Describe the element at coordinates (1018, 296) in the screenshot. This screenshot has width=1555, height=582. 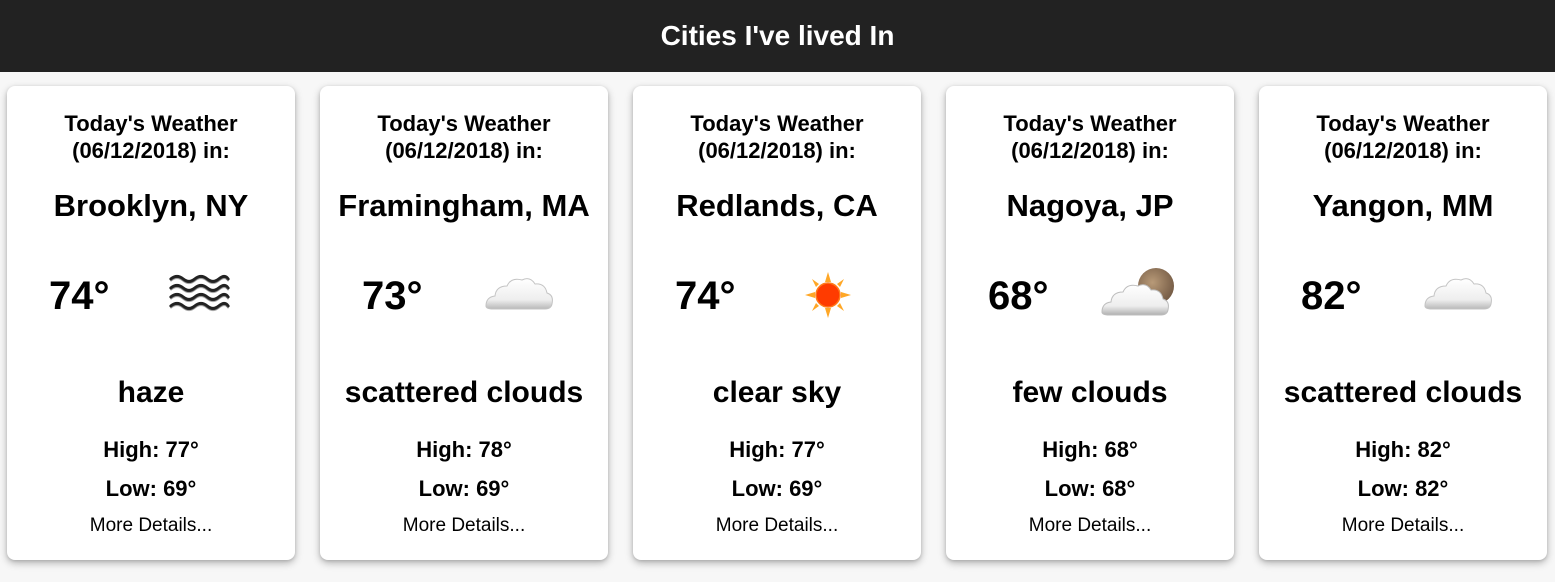
I see `current-temperature: 68°` at that location.